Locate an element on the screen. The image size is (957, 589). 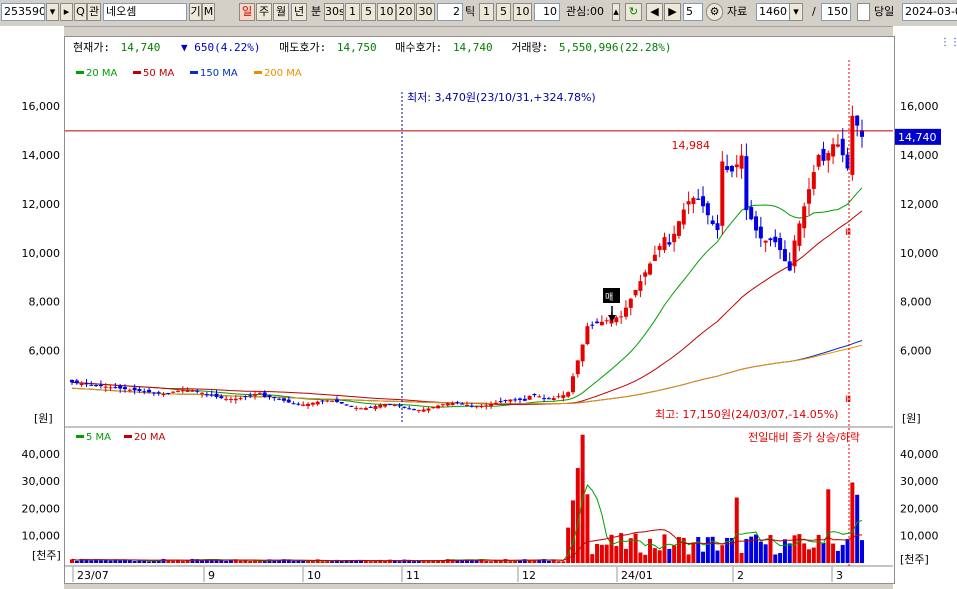
marker-bottom: Ⅲ is located at coordinates (848, 400).